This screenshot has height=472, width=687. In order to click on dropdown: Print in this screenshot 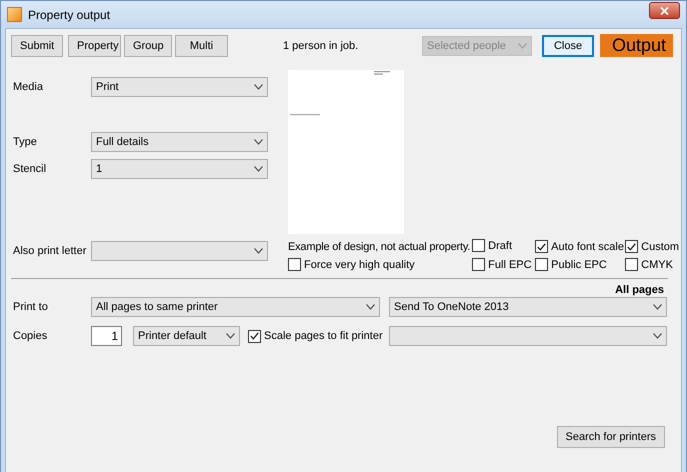, I will do `click(179, 87)`.